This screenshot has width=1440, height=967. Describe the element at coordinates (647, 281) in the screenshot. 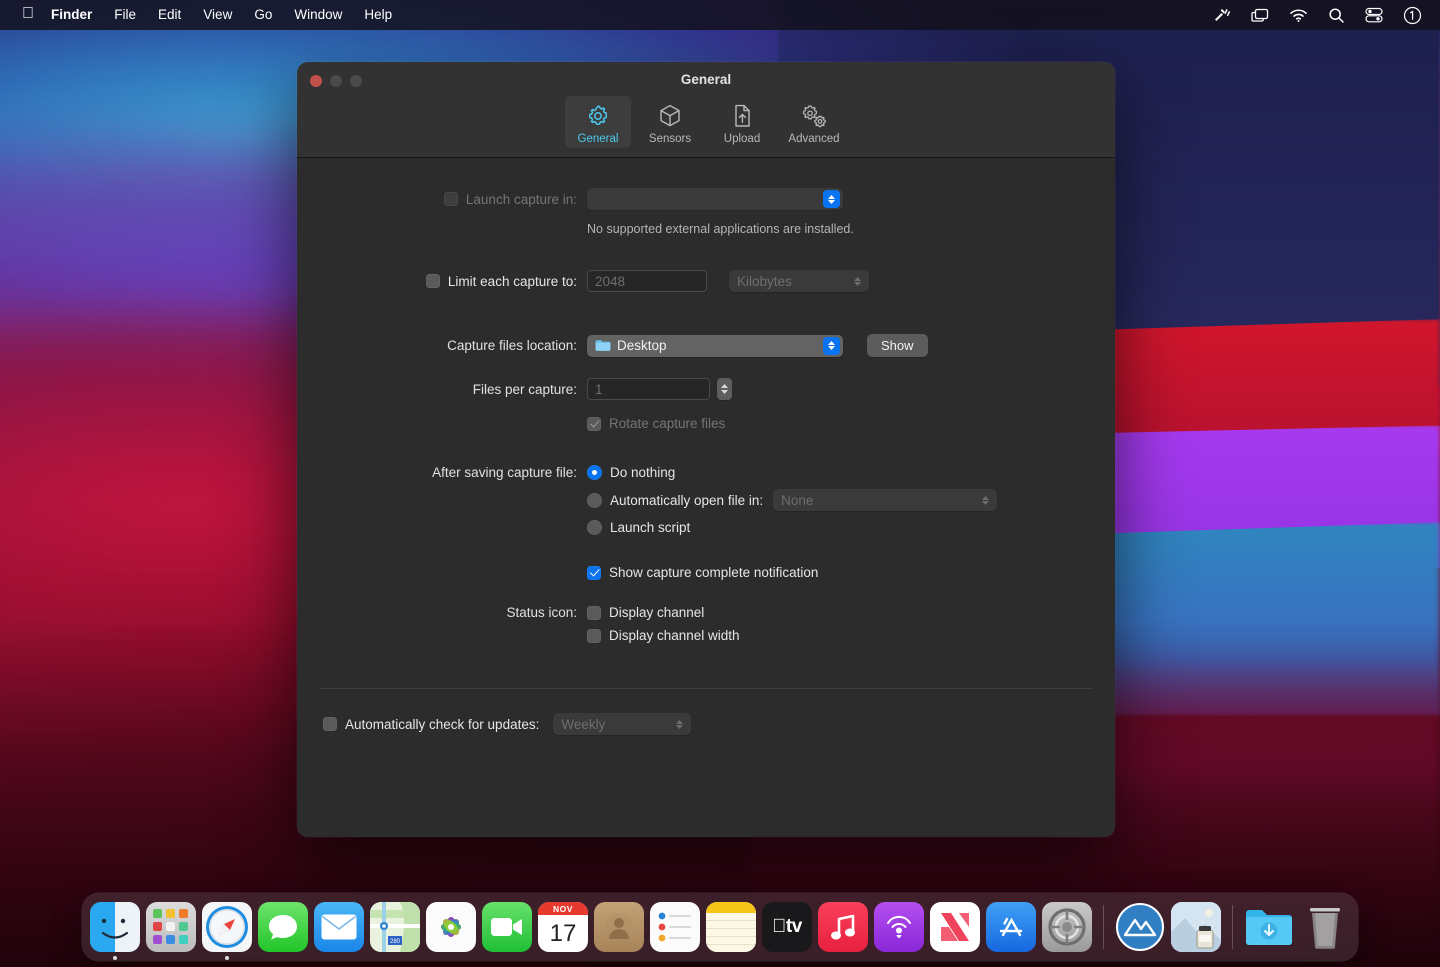

I see `limit-capture-size-input: 2048` at that location.